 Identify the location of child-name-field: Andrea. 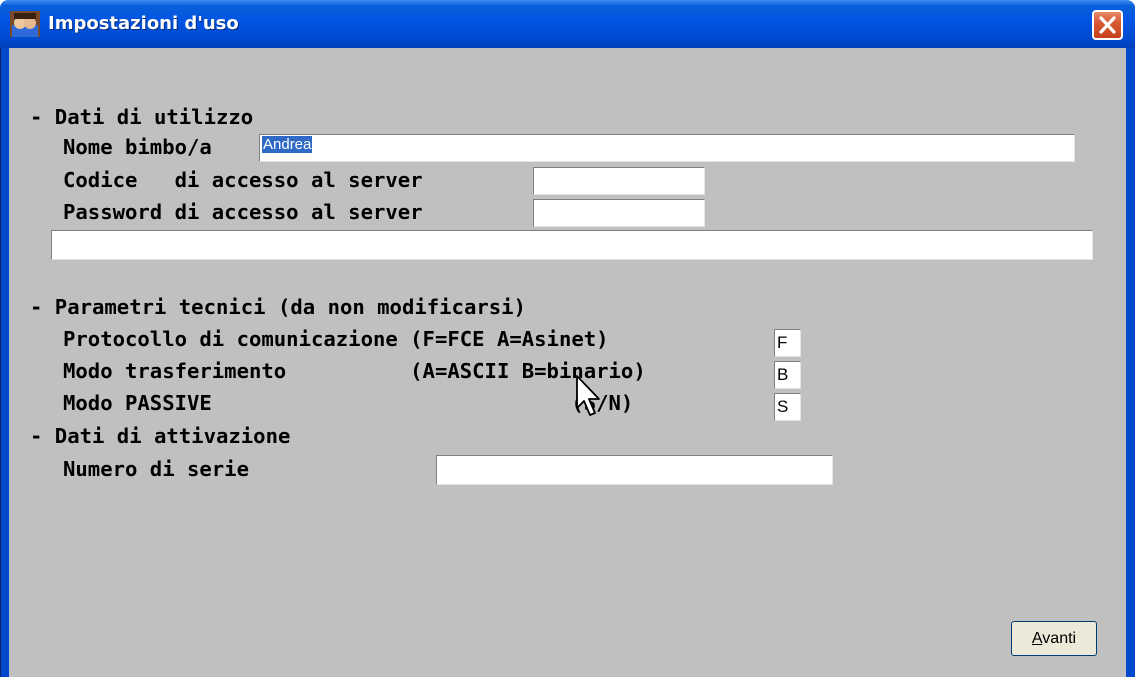
(667, 148).